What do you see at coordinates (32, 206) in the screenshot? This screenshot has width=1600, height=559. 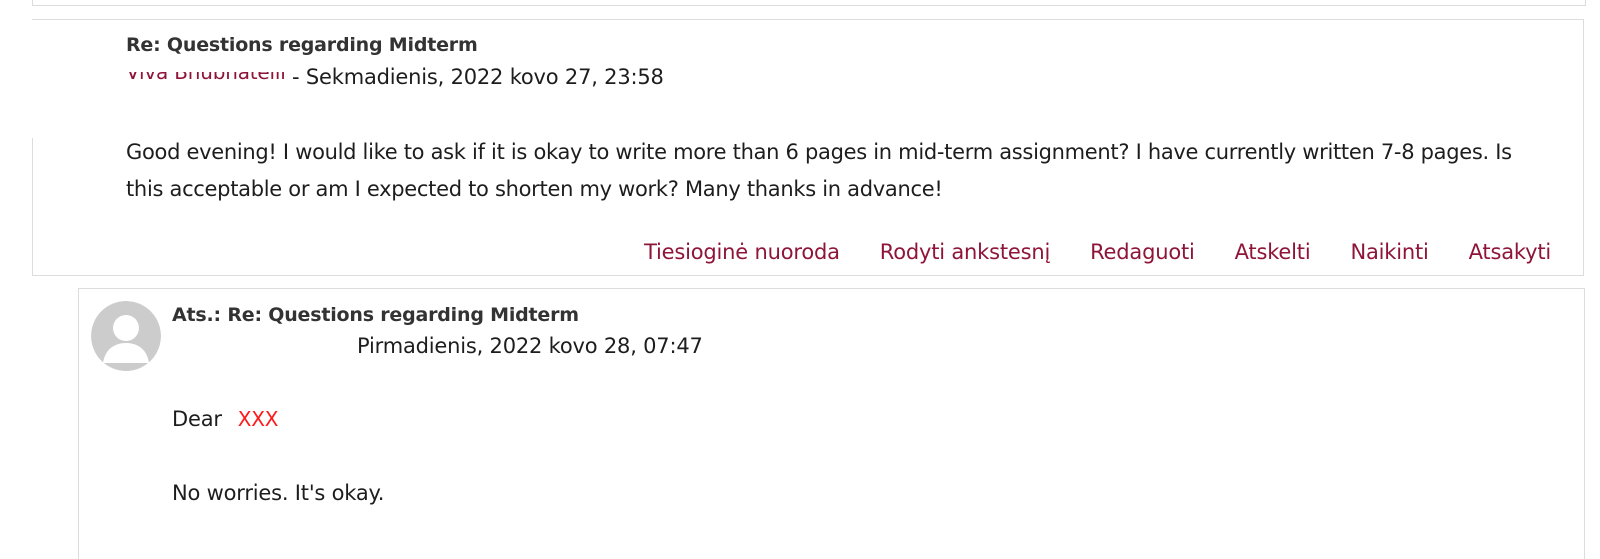 I see `post-border-line` at bounding box center [32, 206].